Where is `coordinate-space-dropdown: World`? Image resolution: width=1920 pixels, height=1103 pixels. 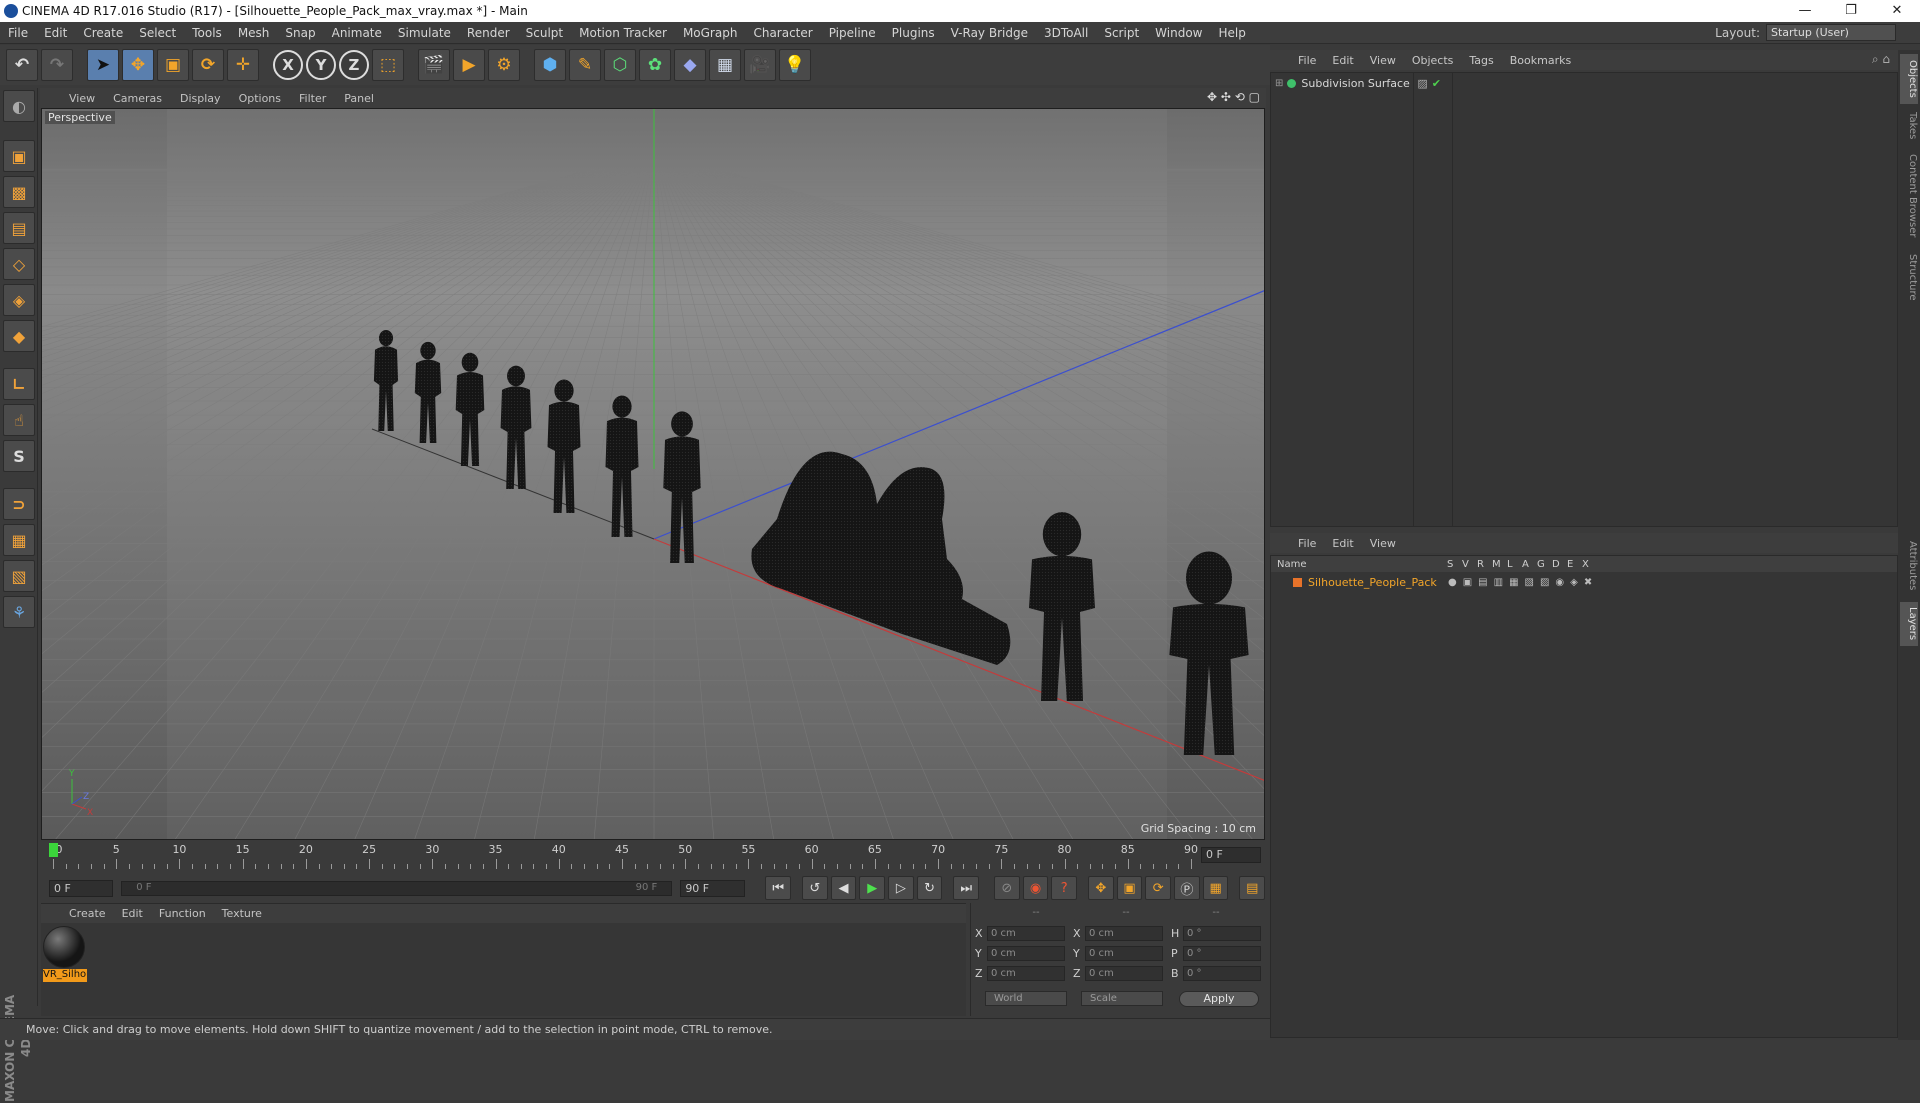 coordinate-space-dropdown: World is located at coordinates (1026, 998).